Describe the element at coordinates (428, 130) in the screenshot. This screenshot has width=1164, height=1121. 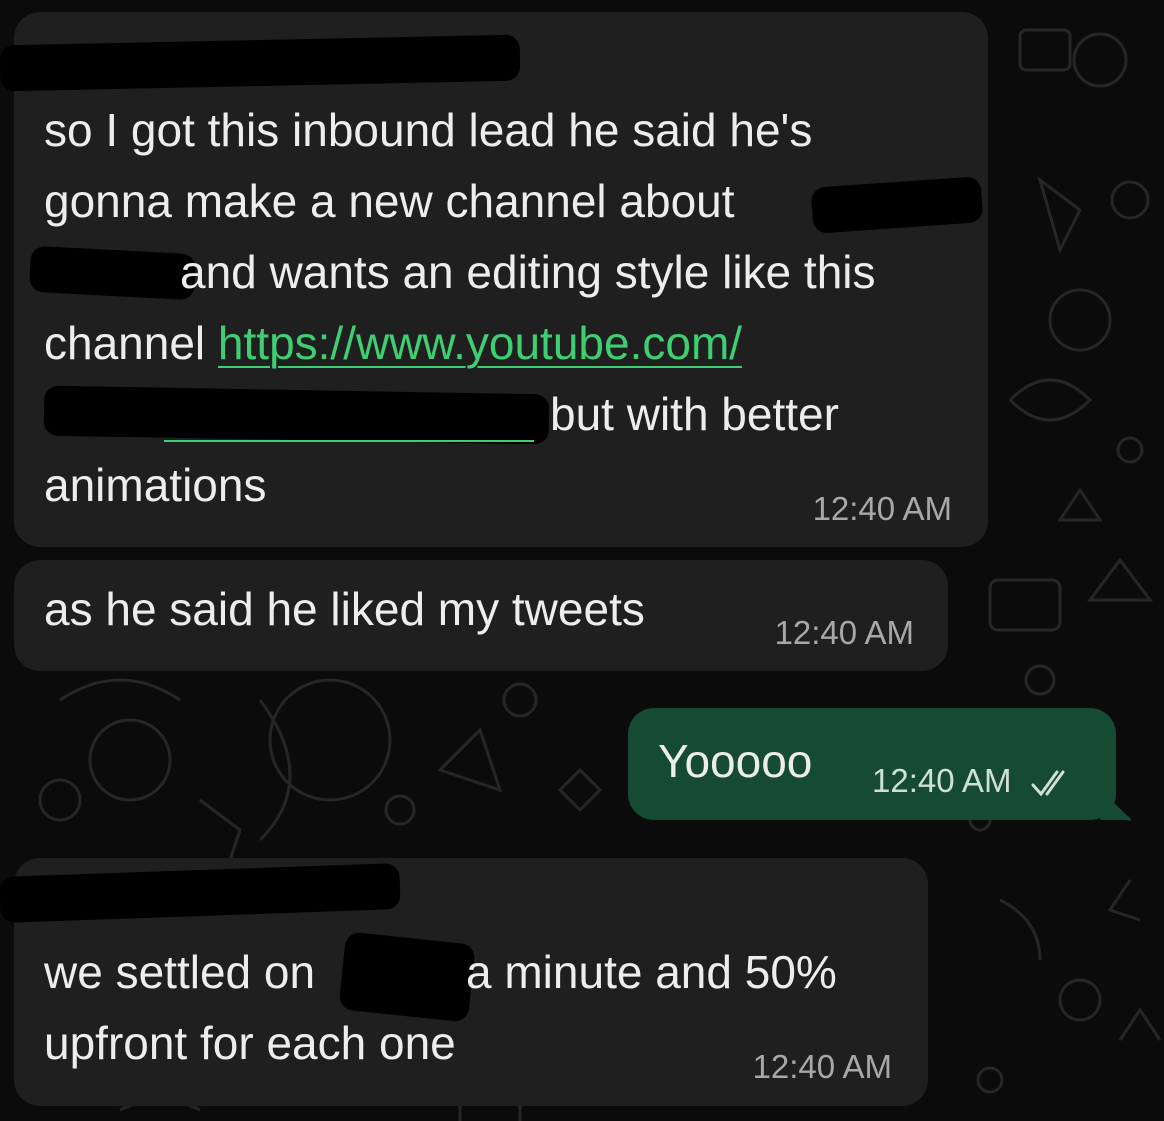
I see `message-line: so I got this inbound lead he said he's` at that location.